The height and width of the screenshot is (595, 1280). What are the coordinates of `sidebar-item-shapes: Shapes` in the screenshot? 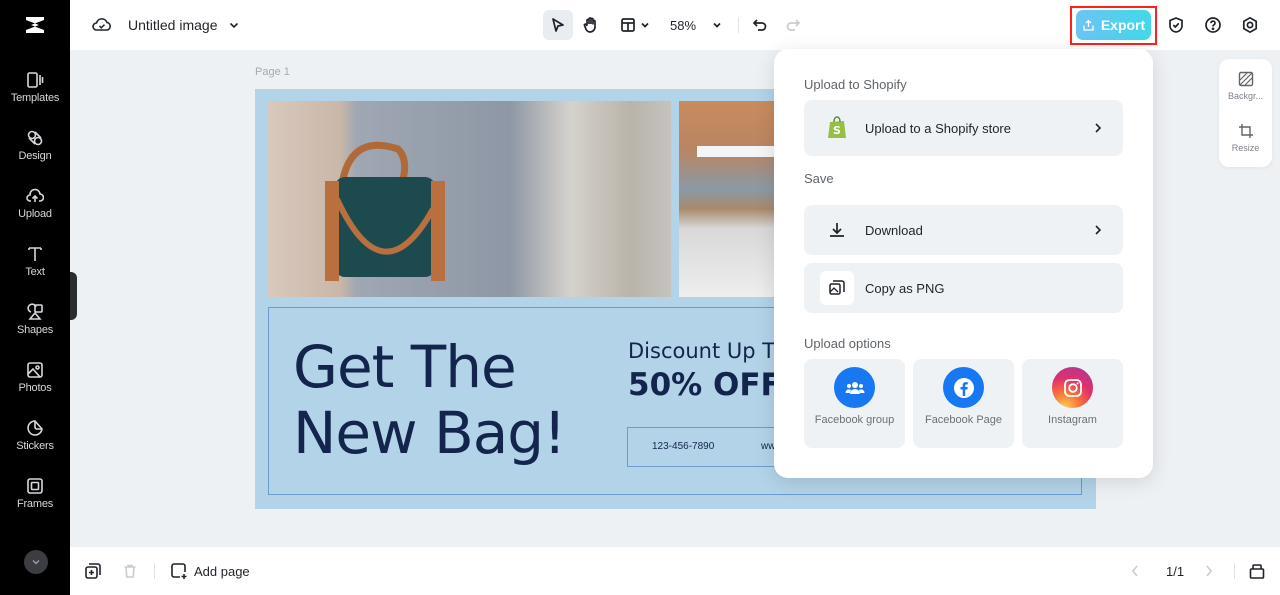 It's located at (35, 319).